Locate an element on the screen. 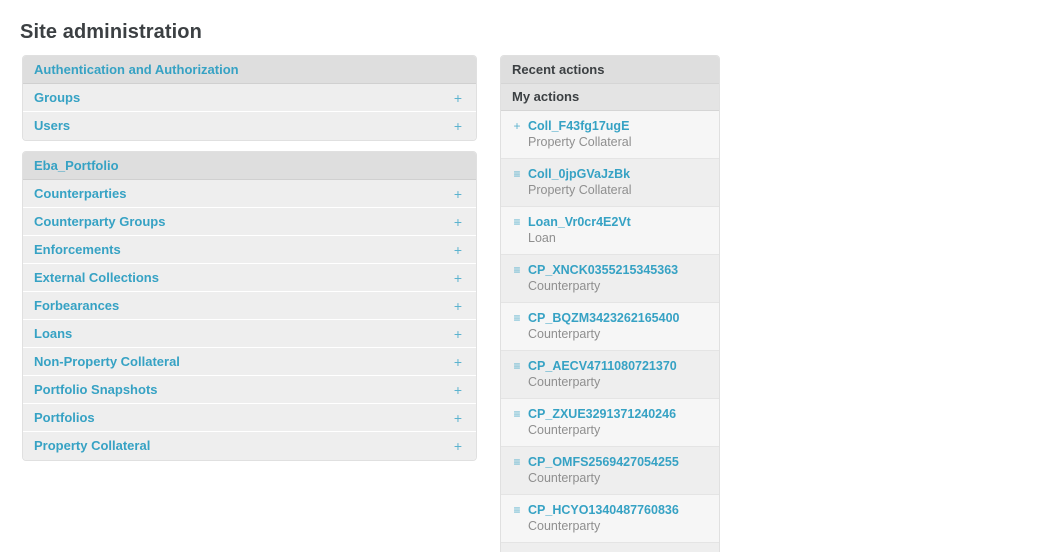  recent-actions-header: Recent actions is located at coordinates (610, 70).